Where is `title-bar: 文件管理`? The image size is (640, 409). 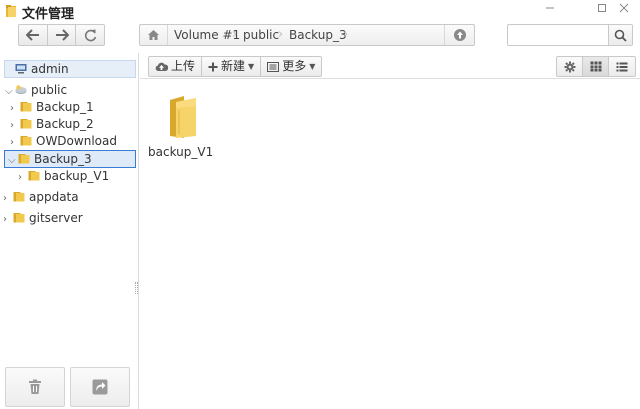
title-bar: 文件管理 is located at coordinates (320, 11).